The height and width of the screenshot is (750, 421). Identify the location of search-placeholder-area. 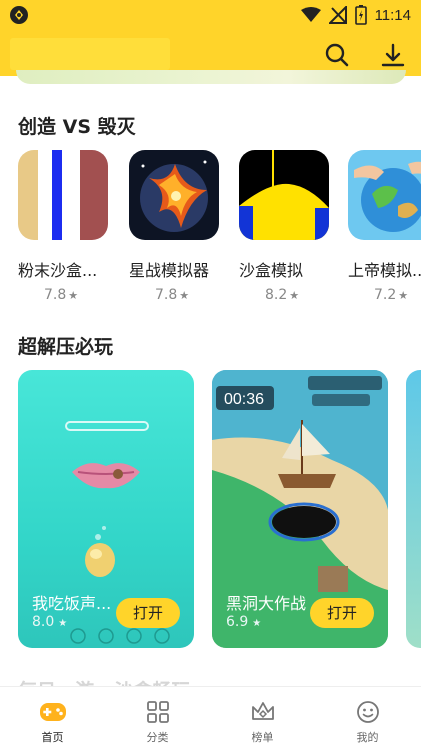
(90, 54).